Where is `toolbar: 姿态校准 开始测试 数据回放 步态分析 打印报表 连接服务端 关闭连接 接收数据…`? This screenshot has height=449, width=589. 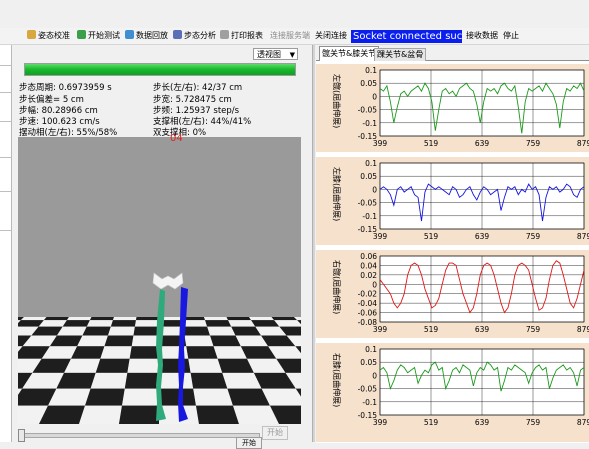 toolbar: 姿态校准 开始测试 数据回放 步态分析 打印报表 连接服务端 关闭连接 接收数据… is located at coordinates (294, 36).